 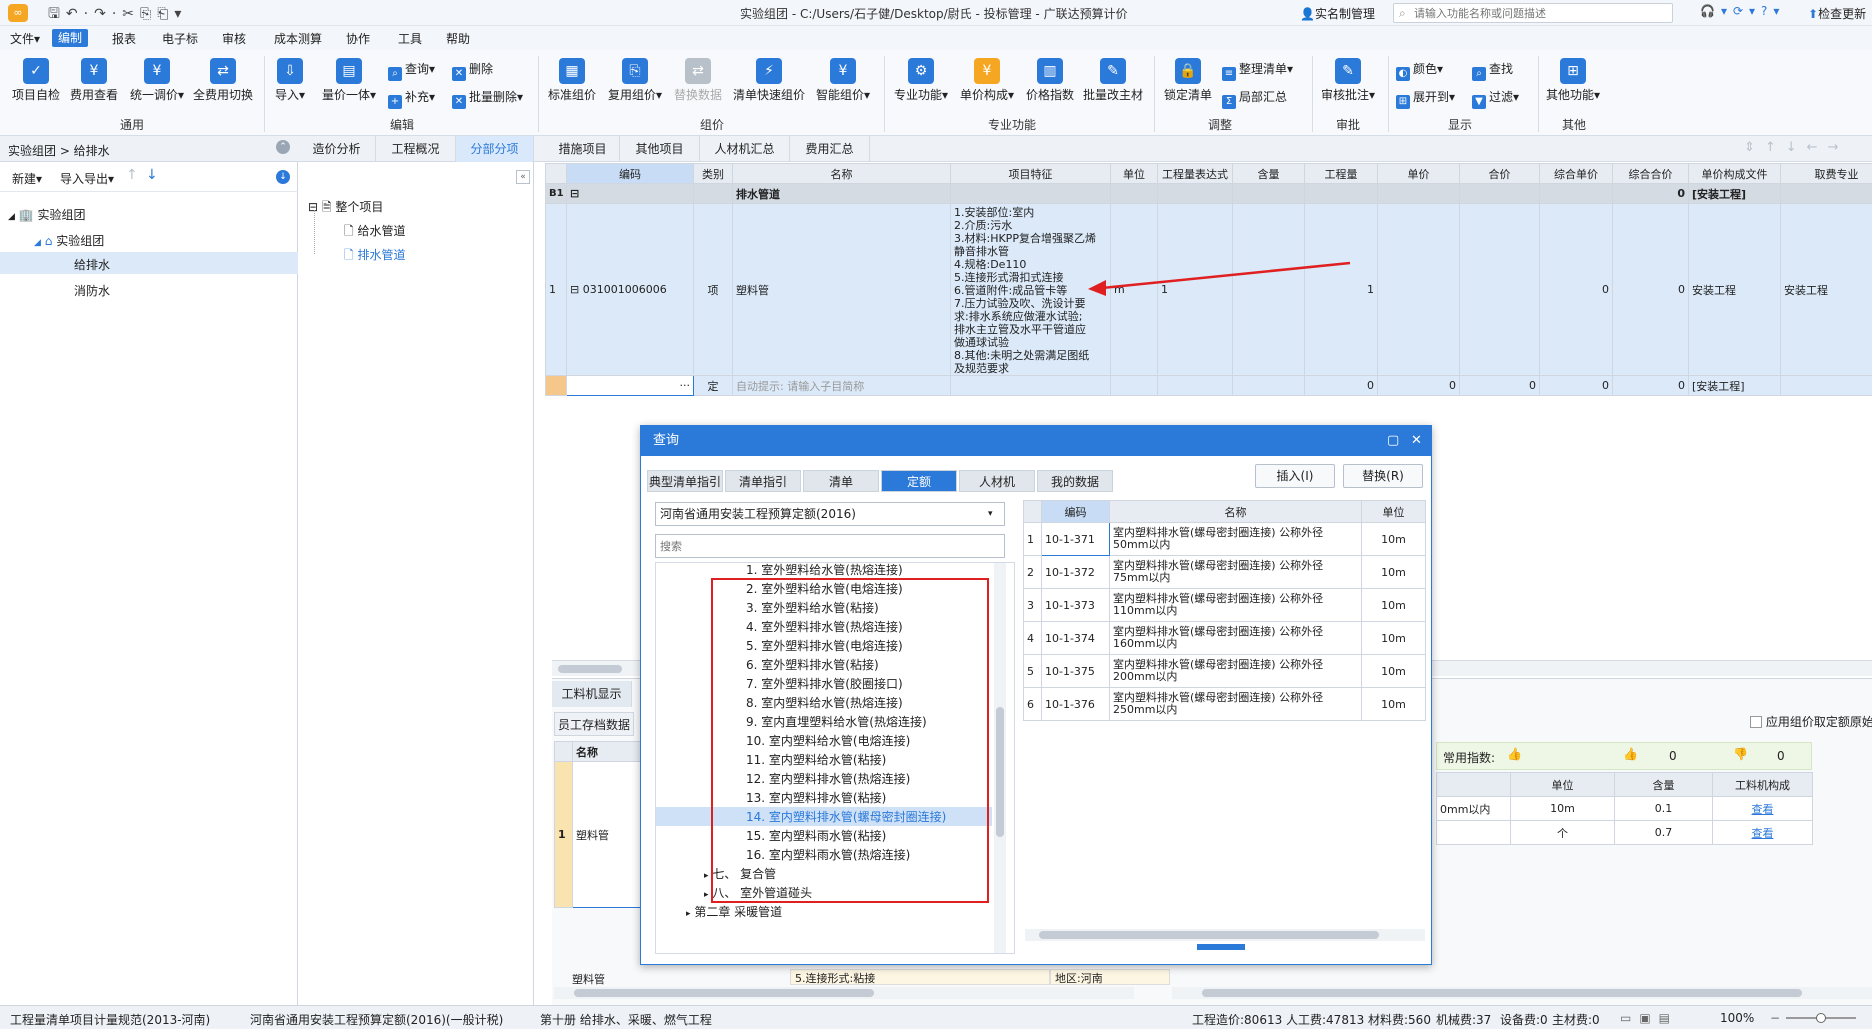 What do you see at coordinates (1235, 511) in the screenshot?
I see `result-name-header: 名称` at bounding box center [1235, 511].